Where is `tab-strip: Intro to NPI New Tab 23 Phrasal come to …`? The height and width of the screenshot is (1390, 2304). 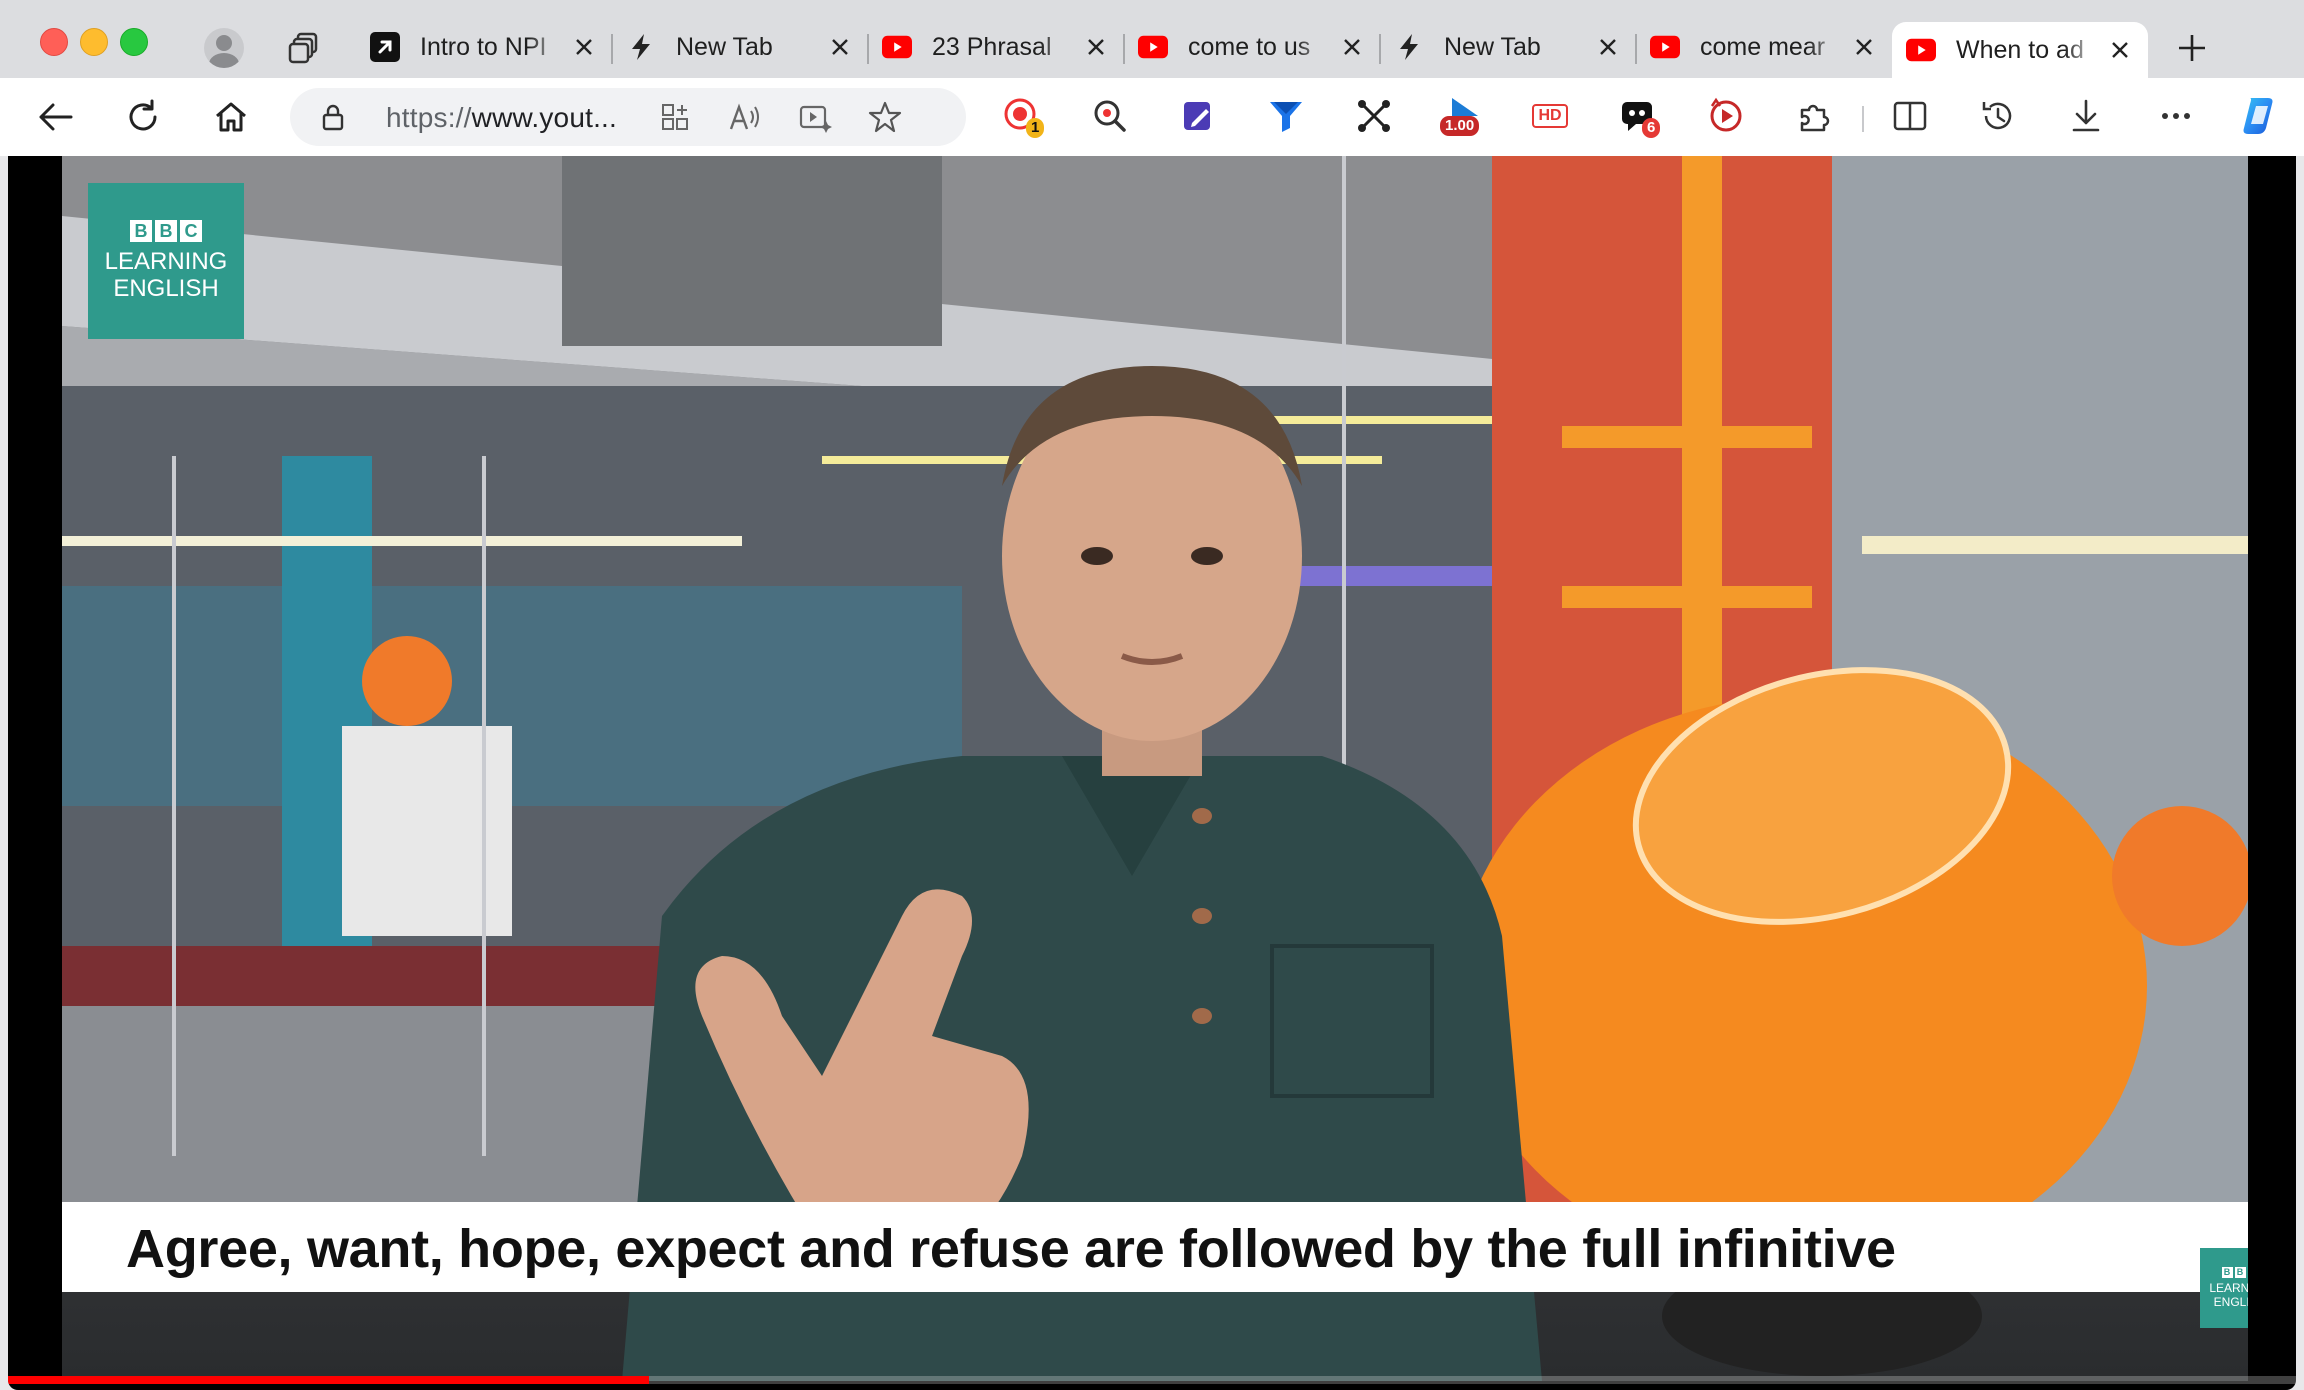
tab-strip: Intro to NPI New Tab 23 Phrasal come to … is located at coordinates (1152, 39).